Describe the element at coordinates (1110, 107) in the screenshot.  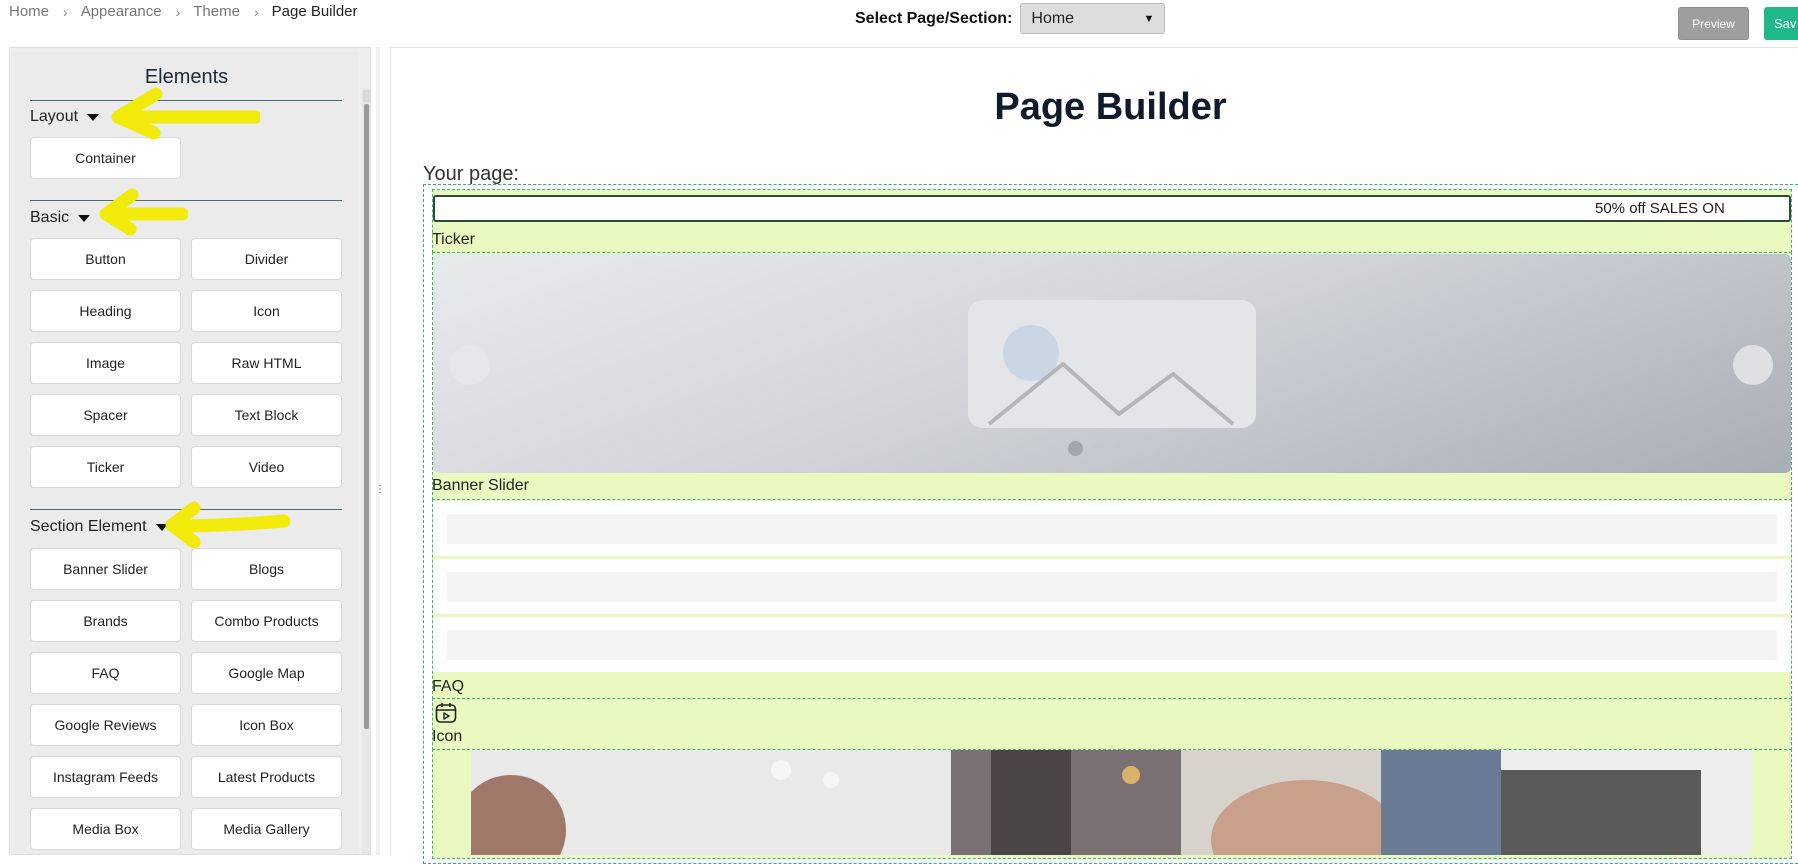
I see `page-title: Page Builder` at that location.